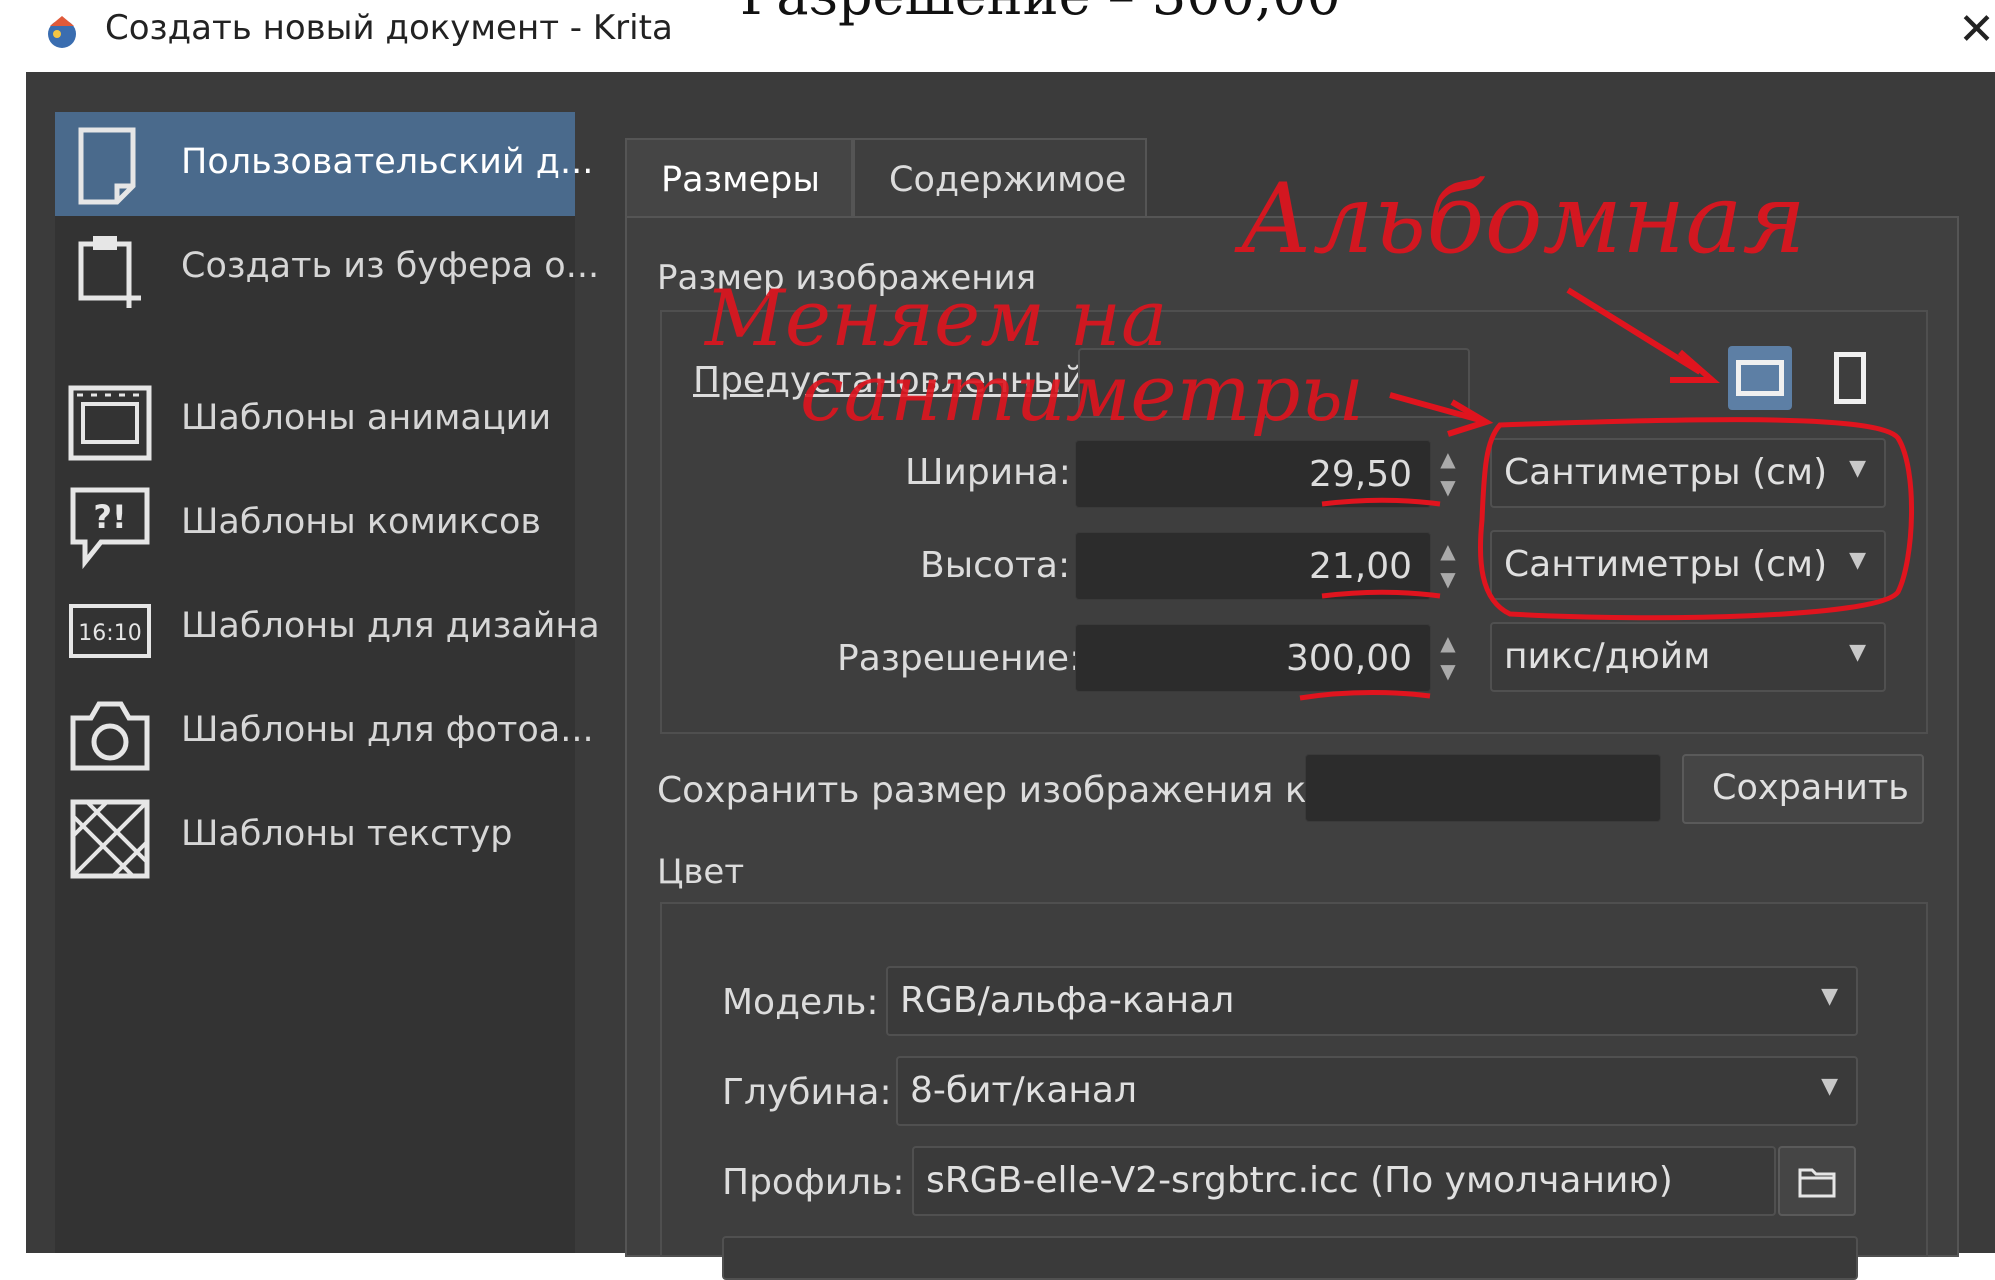  I want to click on image-size-group-label: Размер изображения, so click(847, 278).